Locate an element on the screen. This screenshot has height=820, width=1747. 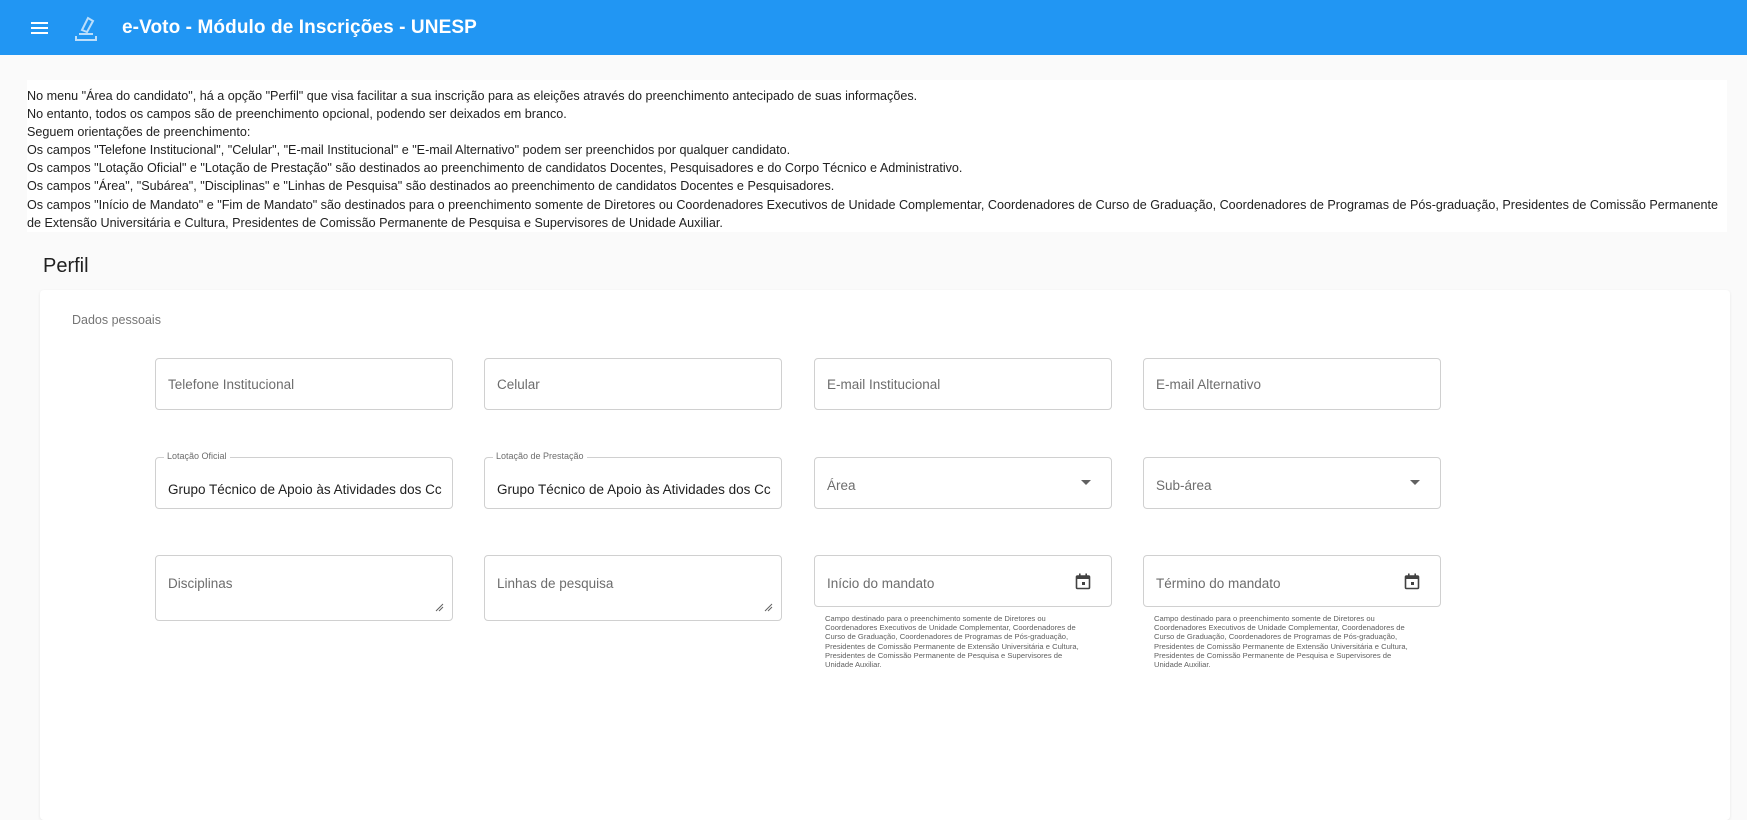
phone-placeholder: Telefone Institucional is located at coordinates (231, 384).